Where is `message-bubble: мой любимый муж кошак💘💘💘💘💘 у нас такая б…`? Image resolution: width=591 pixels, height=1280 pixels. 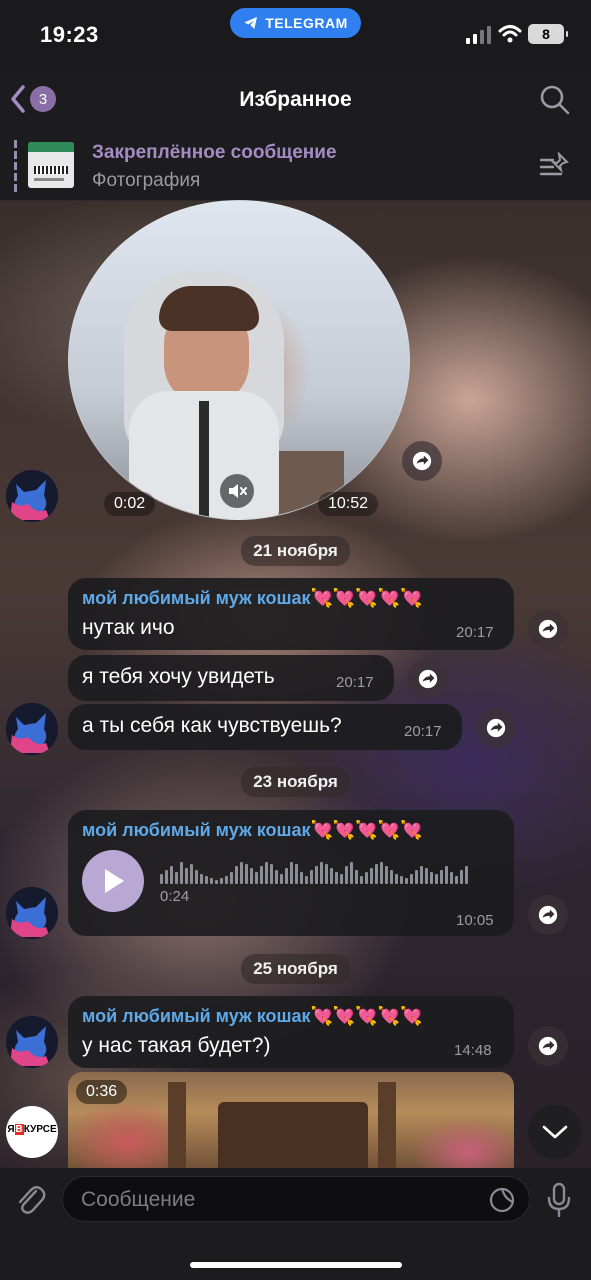
message-bubble: мой любимый муж кошак💘💘💘💘💘 у нас такая б… is located at coordinates (291, 1032).